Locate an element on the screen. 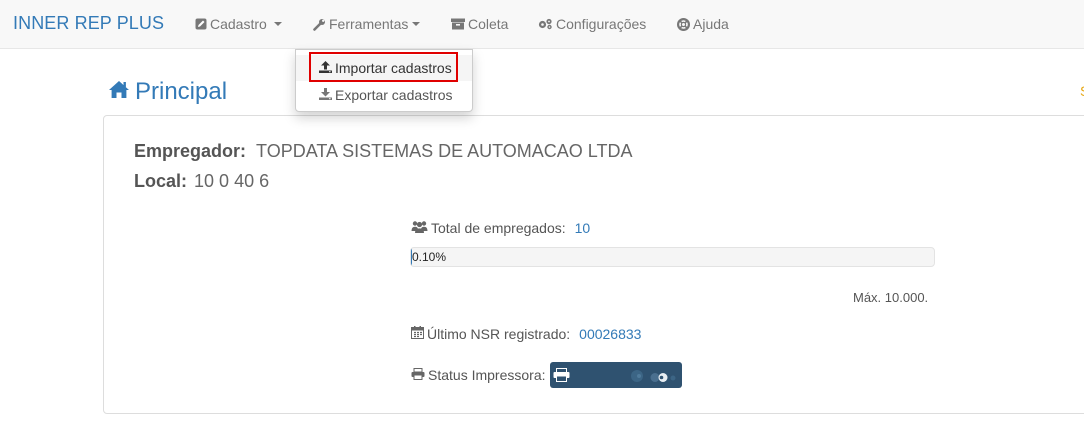 This screenshot has width=1084, height=437. nav-cadastro-label: Cadastro is located at coordinates (238, 24).